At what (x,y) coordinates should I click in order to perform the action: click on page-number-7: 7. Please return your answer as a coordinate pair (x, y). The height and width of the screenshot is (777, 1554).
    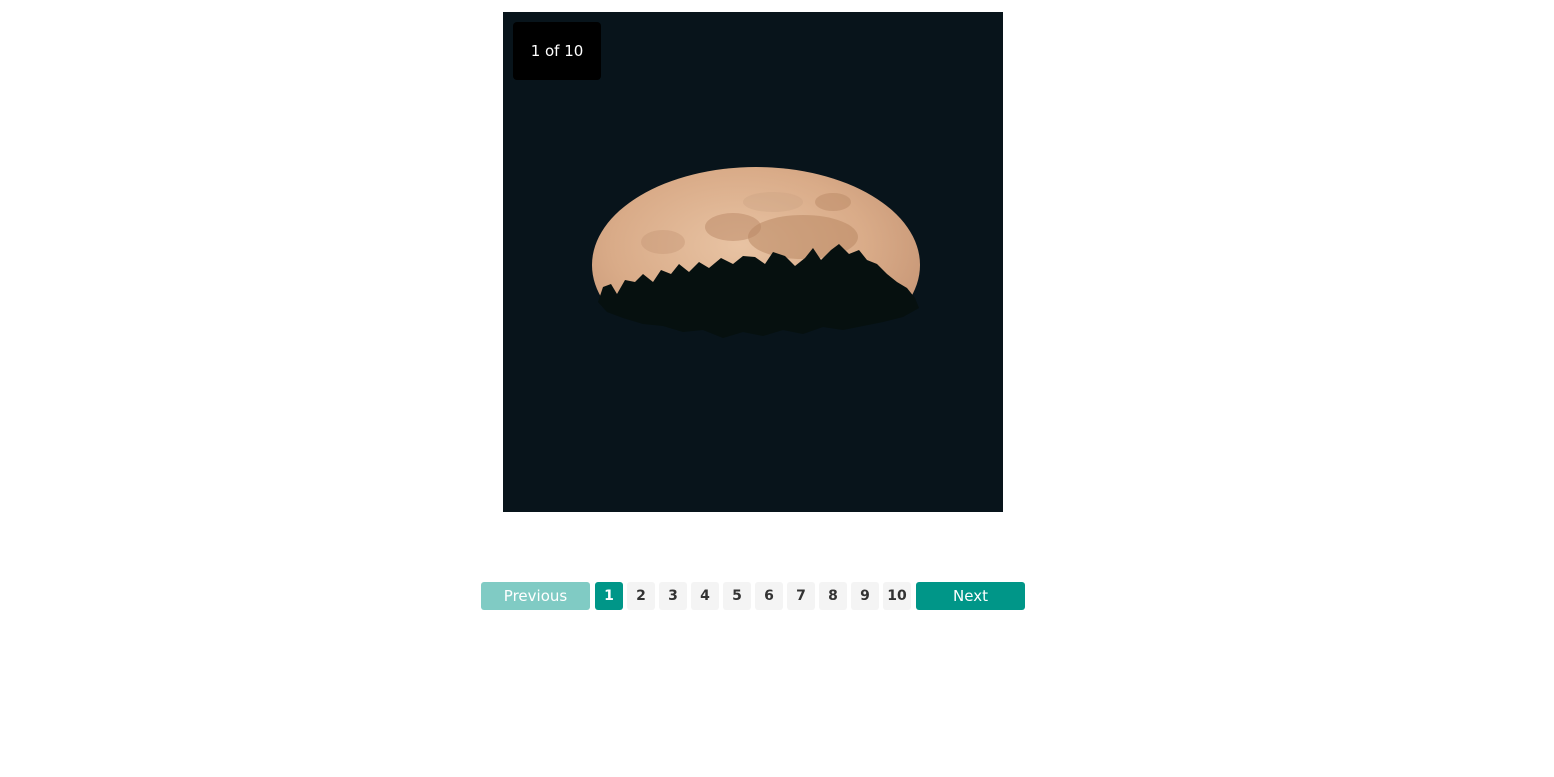
    Looking at the image, I should click on (801, 596).